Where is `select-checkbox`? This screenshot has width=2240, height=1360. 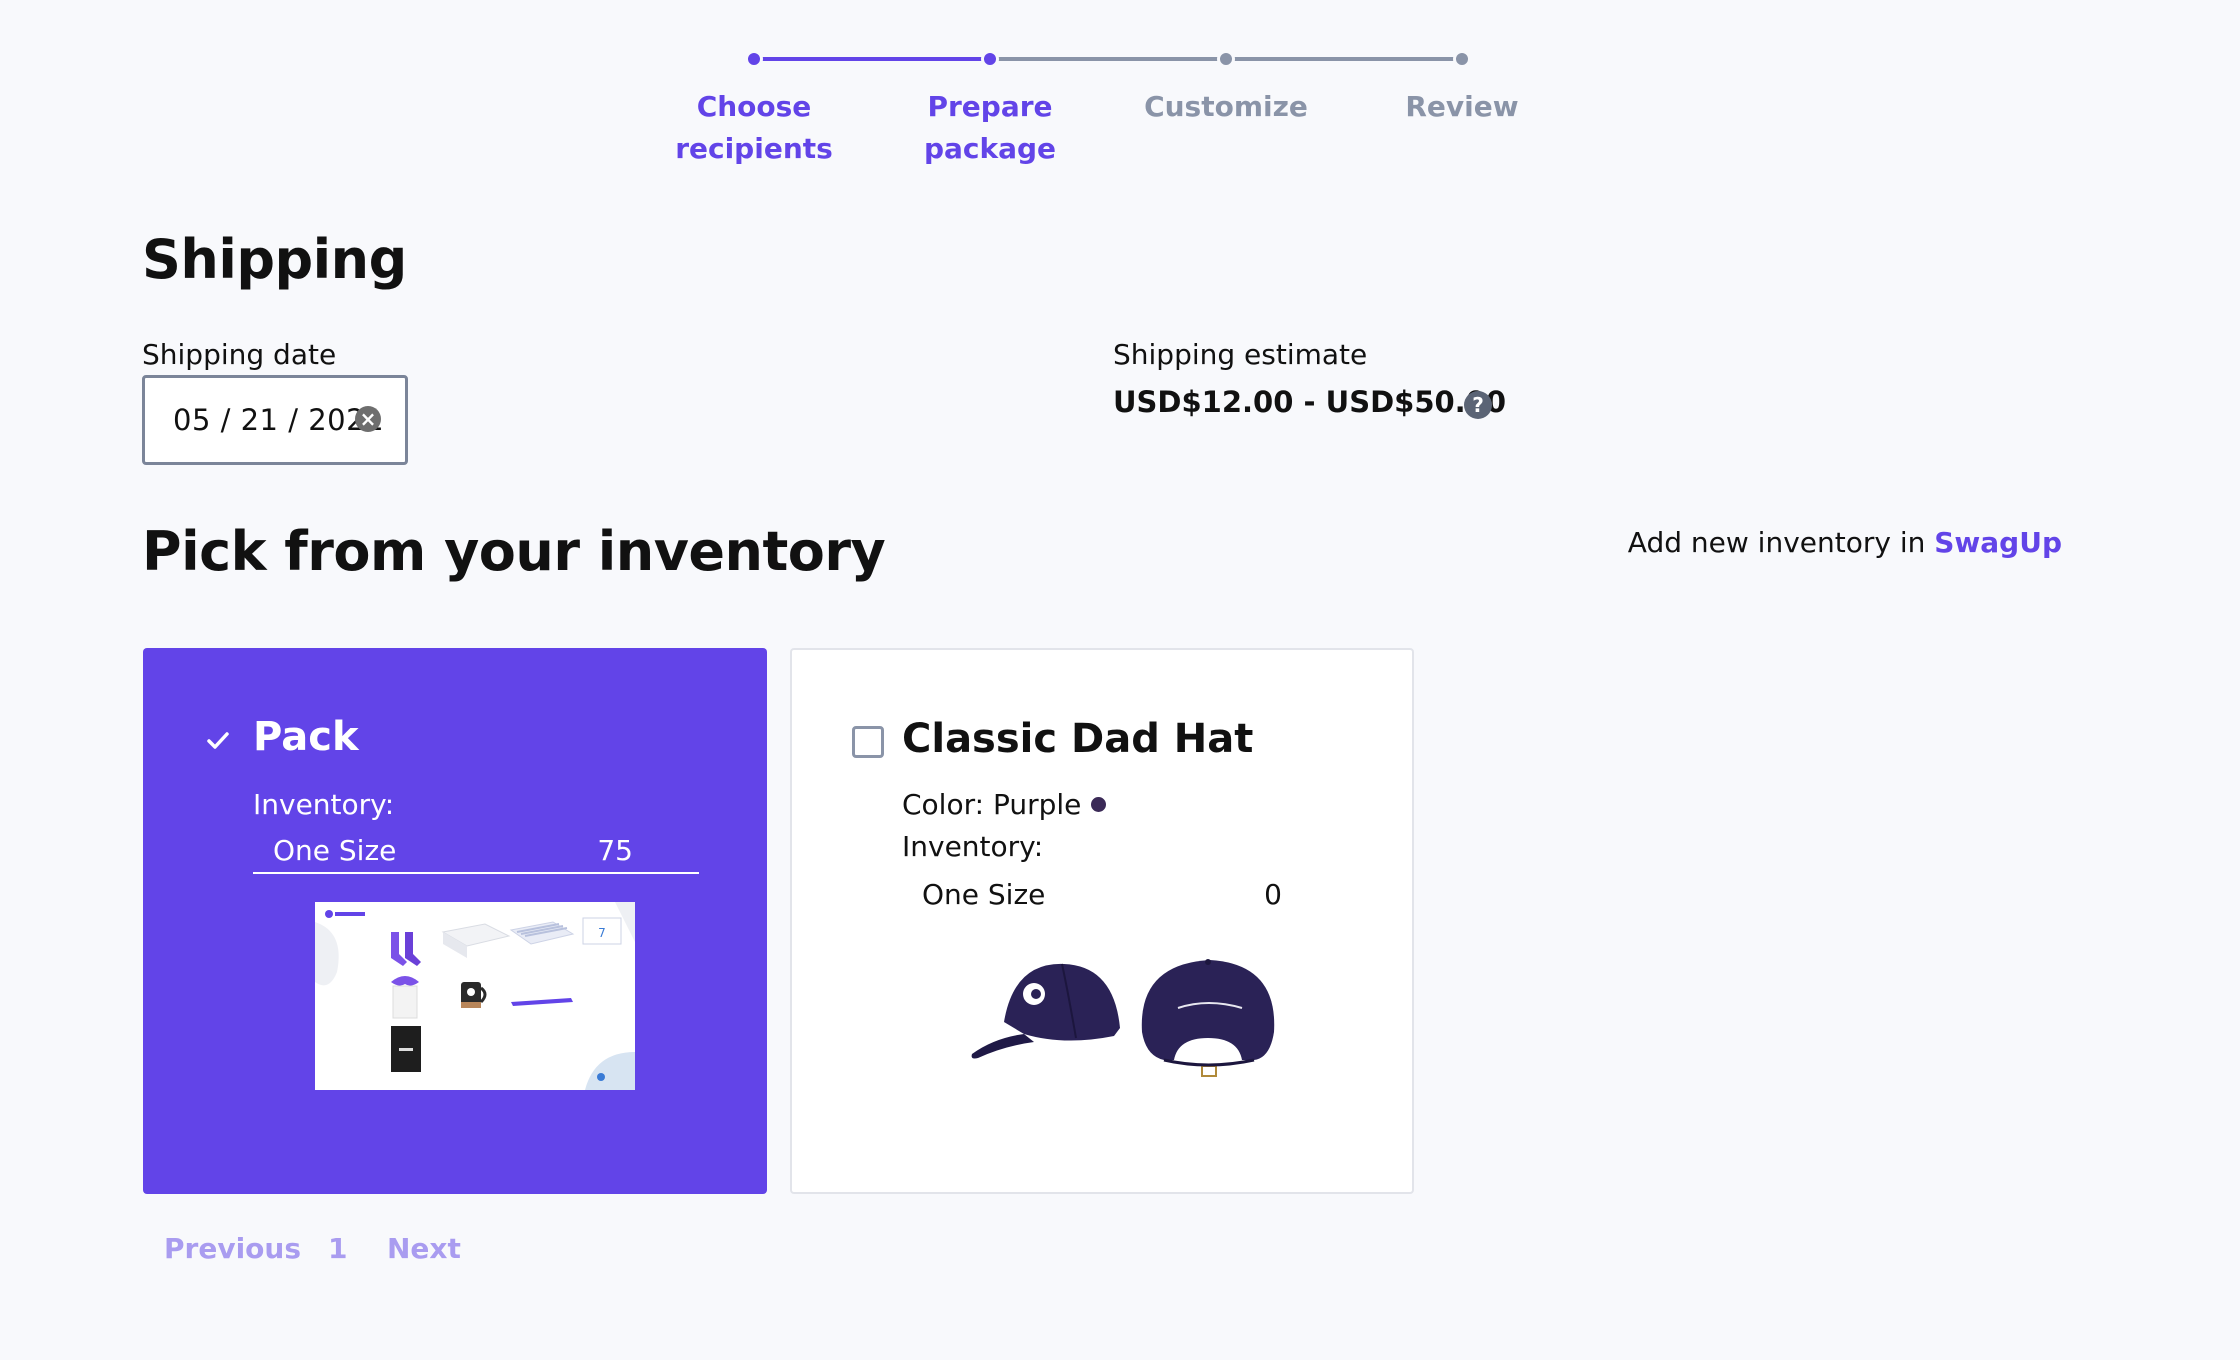
select-checkbox is located at coordinates (868, 742).